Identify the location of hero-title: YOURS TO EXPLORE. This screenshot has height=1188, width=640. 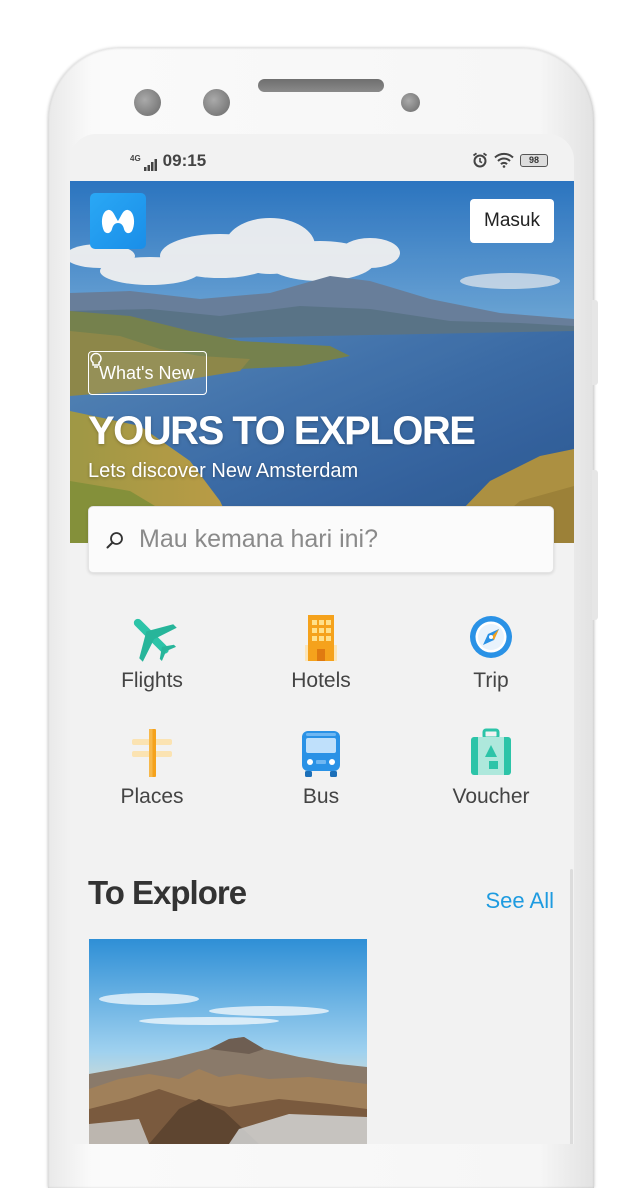
(282, 431).